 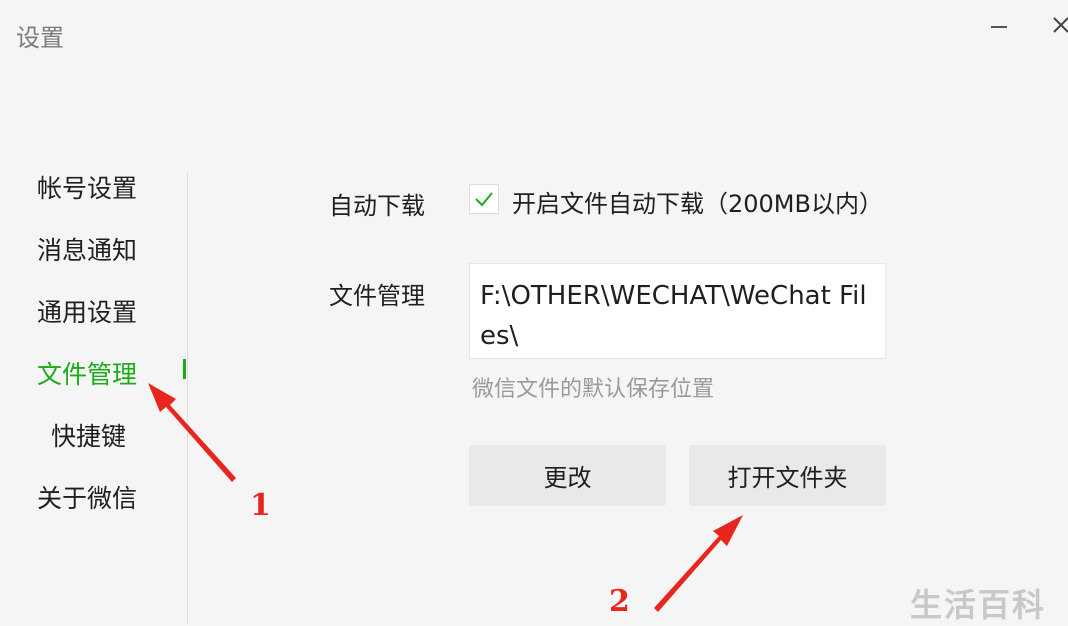 What do you see at coordinates (184, 369) in the screenshot?
I see `active-indicator` at bounding box center [184, 369].